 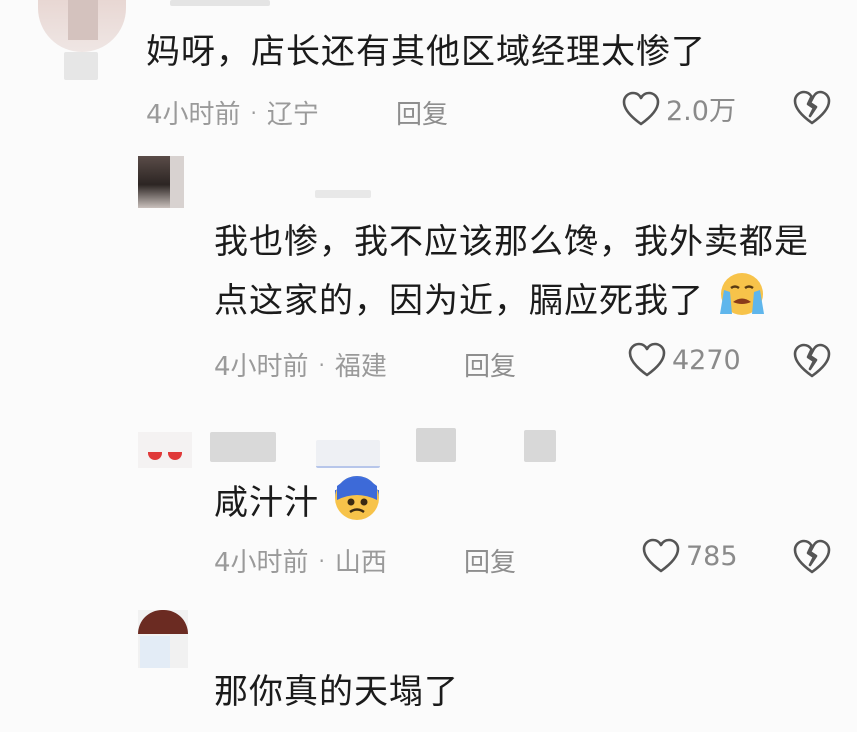 I want to click on comment-meta: 4小时前 · 辽宁, so click(x=232, y=112).